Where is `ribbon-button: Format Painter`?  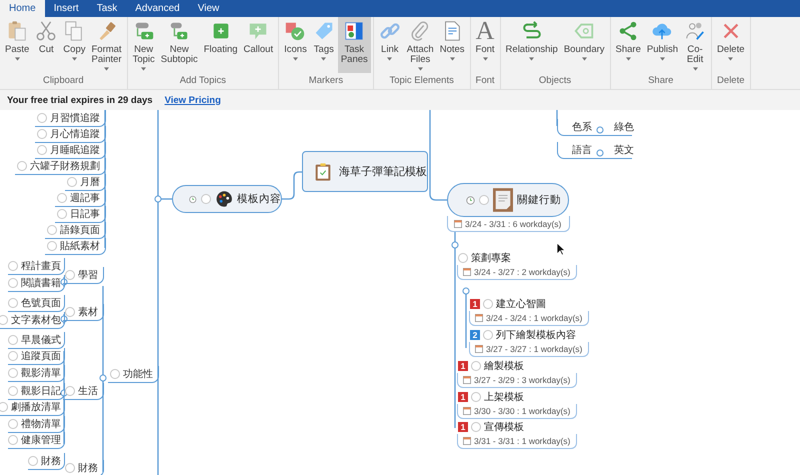 ribbon-button: Format Painter is located at coordinates (106, 45).